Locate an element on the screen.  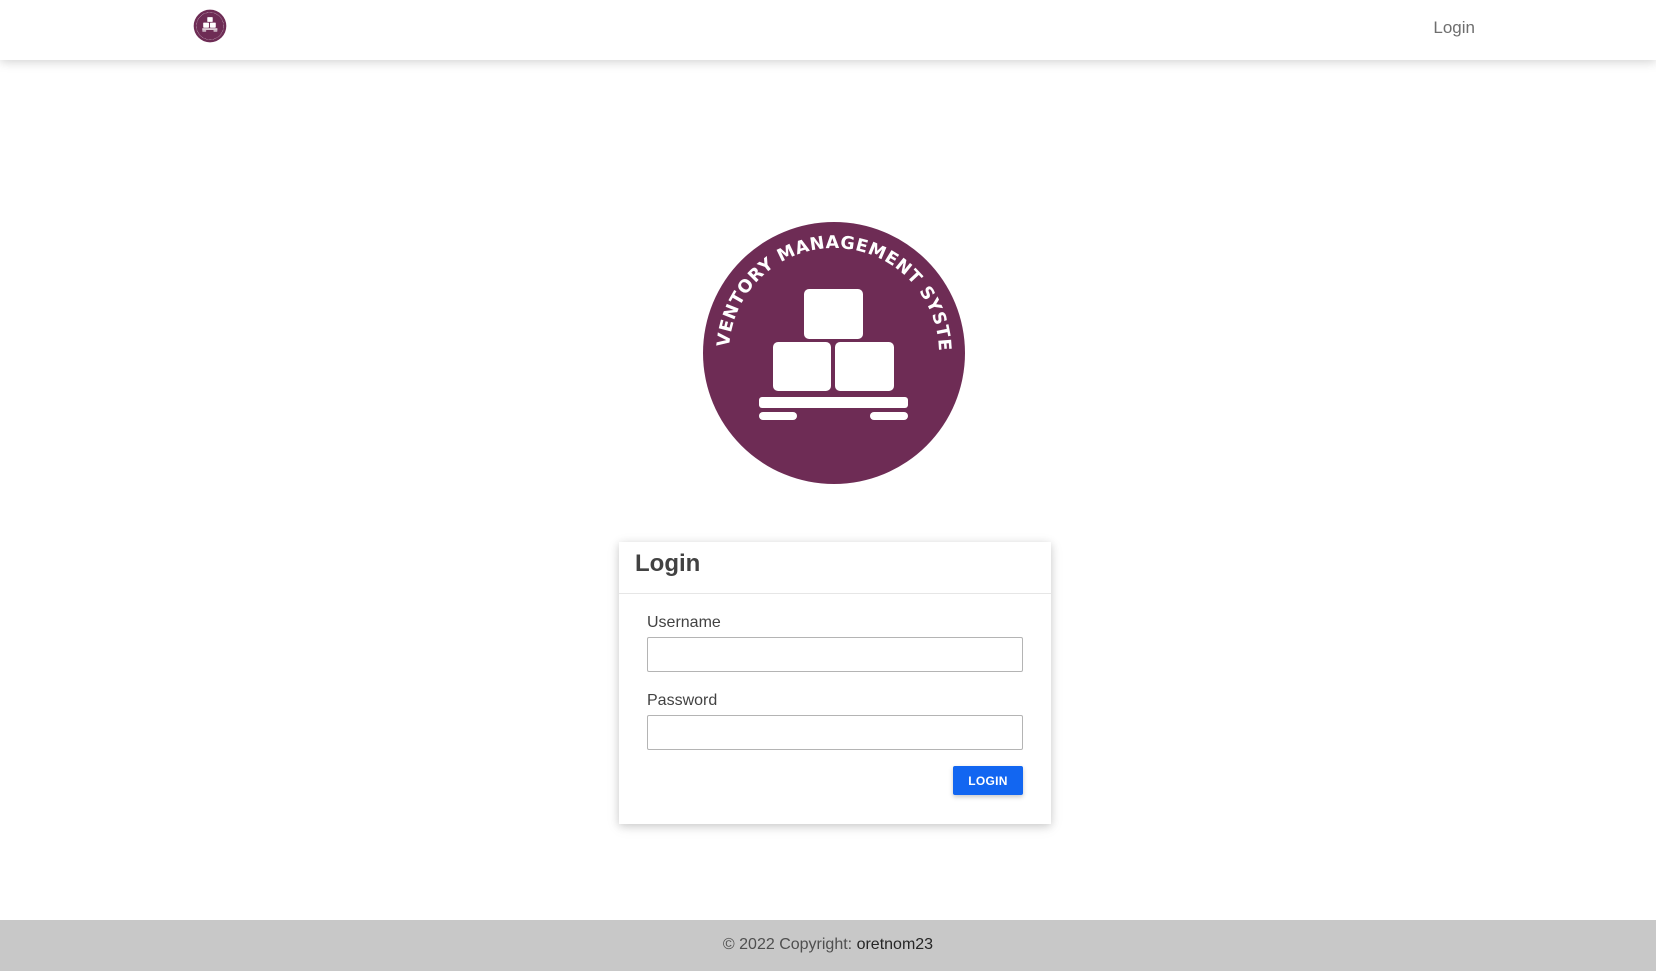
login-button: LOGIN is located at coordinates (988, 780).